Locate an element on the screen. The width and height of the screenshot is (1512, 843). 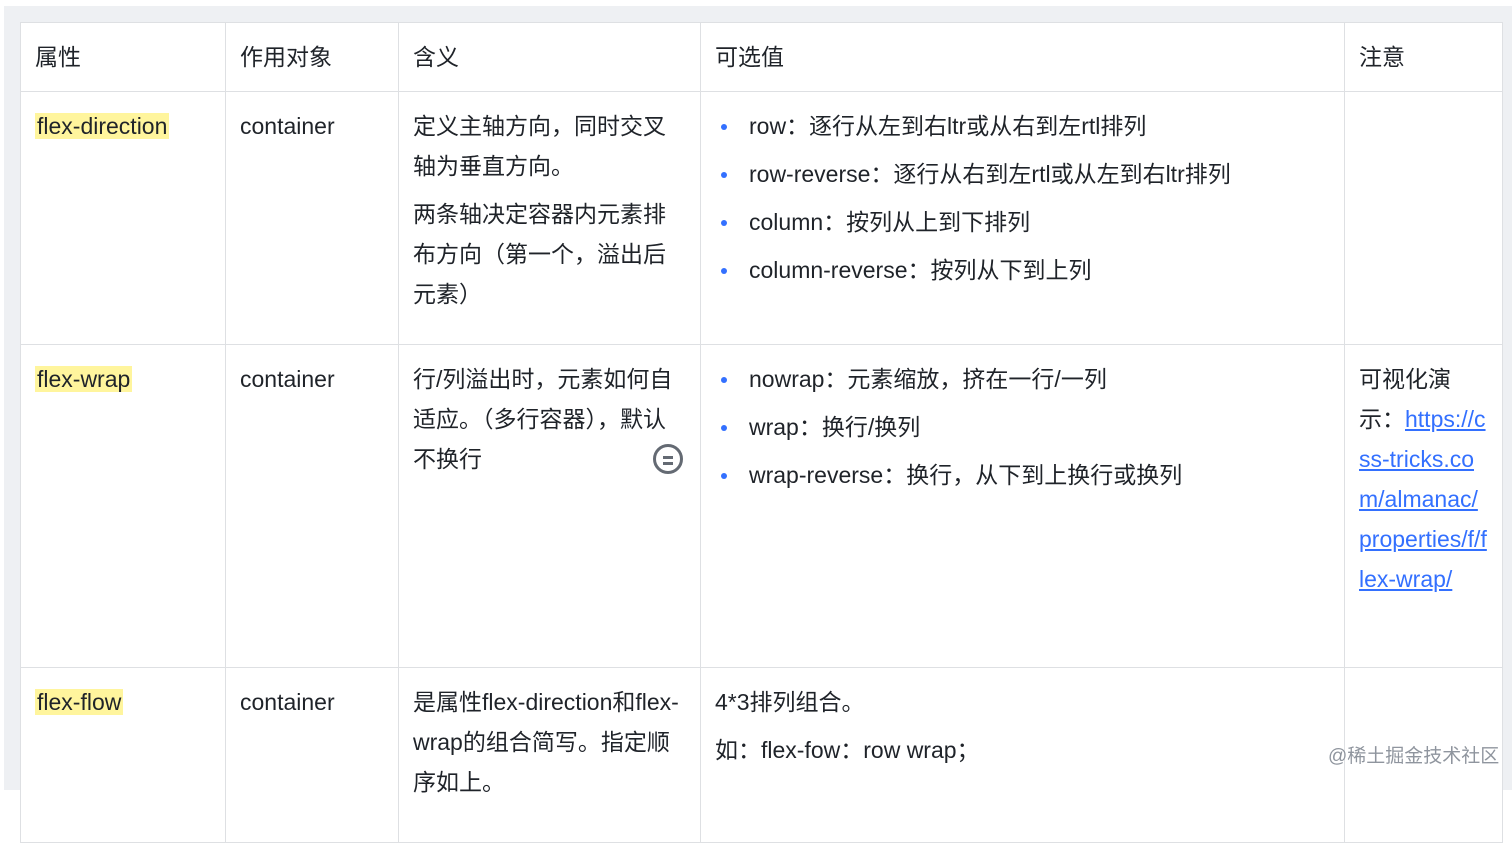
header-property: 属性 is located at coordinates (123, 57).